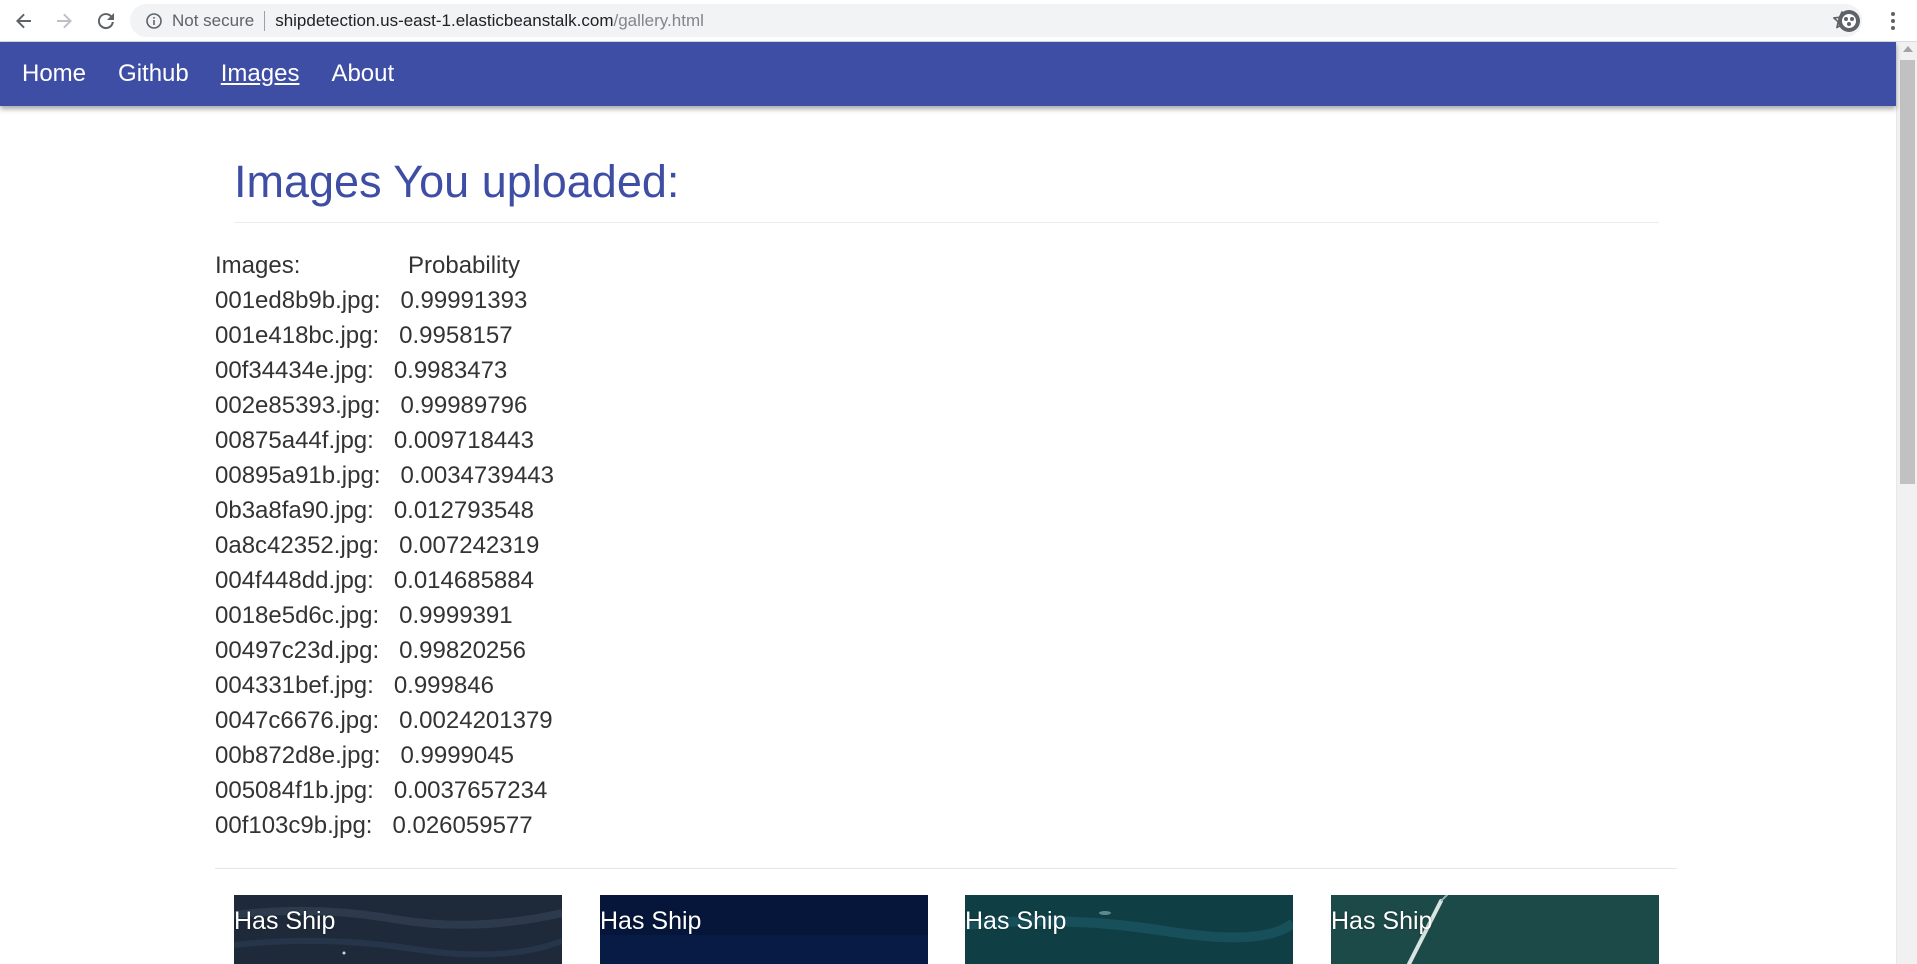 The width and height of the screenshot is (1917, 964). I want to click on result-row: 004331bef.jpg: 0.999846, so click(384, 685).